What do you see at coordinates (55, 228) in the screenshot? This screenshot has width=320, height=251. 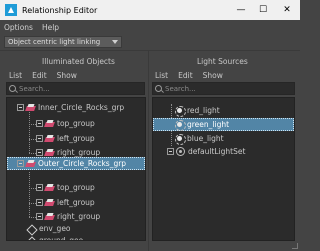 I see `row-label: env_geo` at bounding box center [55, 228].